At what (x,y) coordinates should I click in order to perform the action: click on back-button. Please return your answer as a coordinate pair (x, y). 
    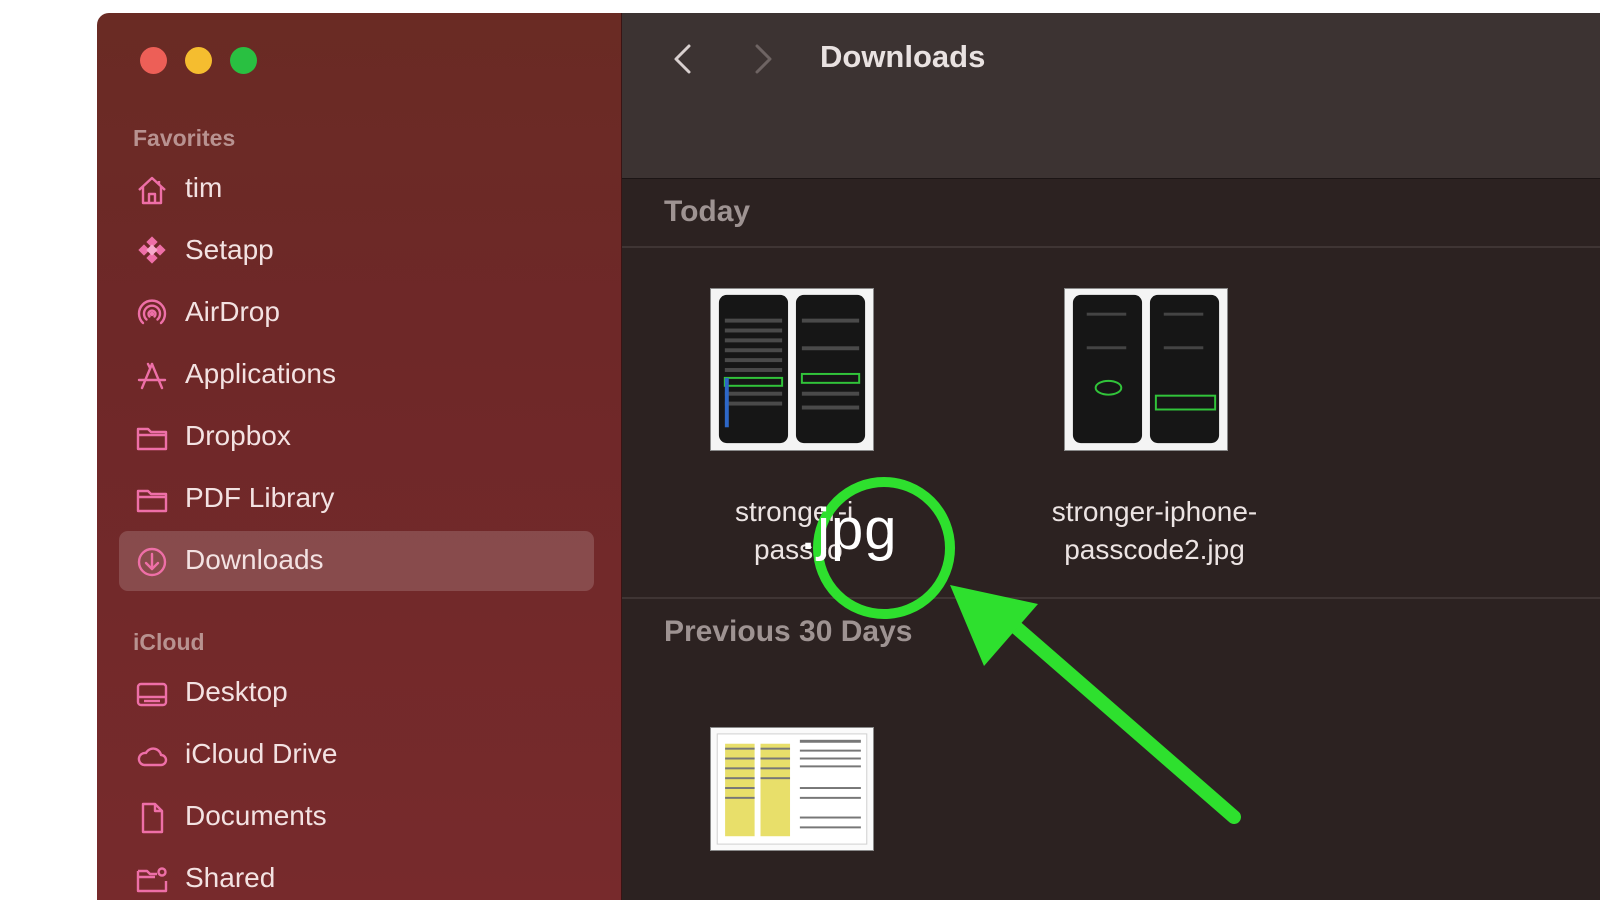
    Looking at the image, I should click on (684, 59).